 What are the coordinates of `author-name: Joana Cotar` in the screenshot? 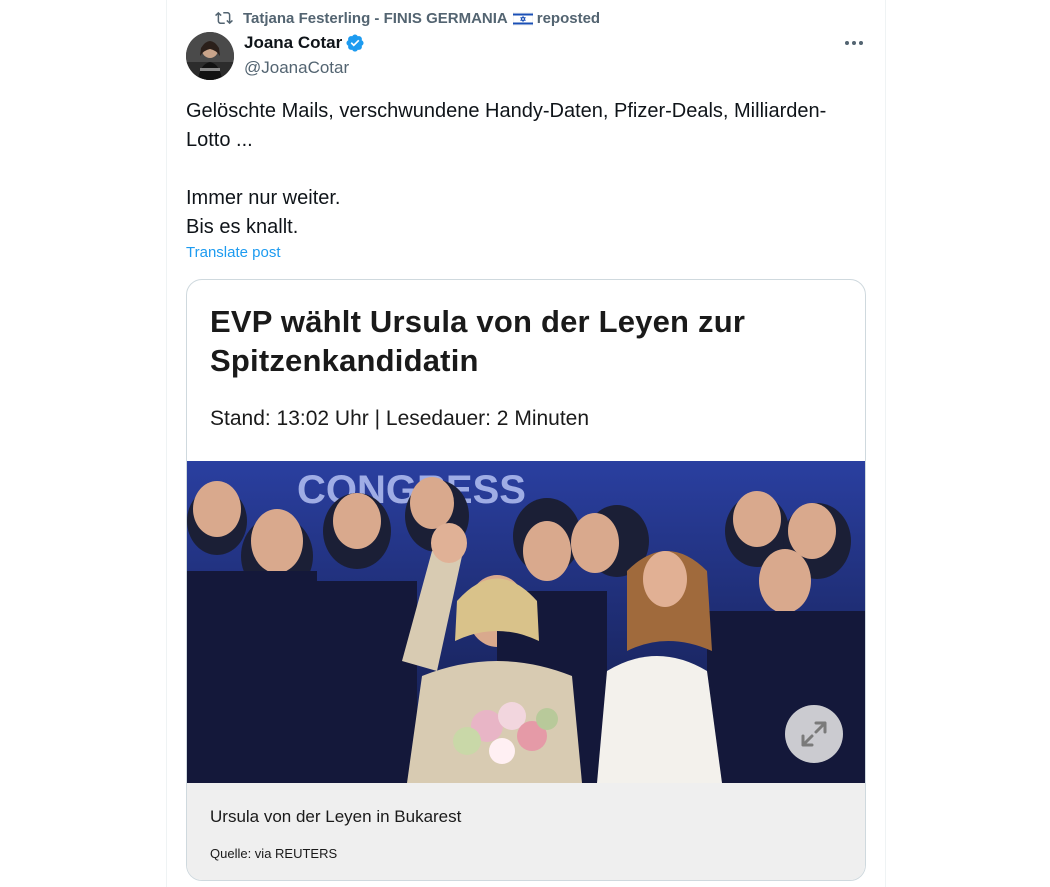 It's located at (293, 43).